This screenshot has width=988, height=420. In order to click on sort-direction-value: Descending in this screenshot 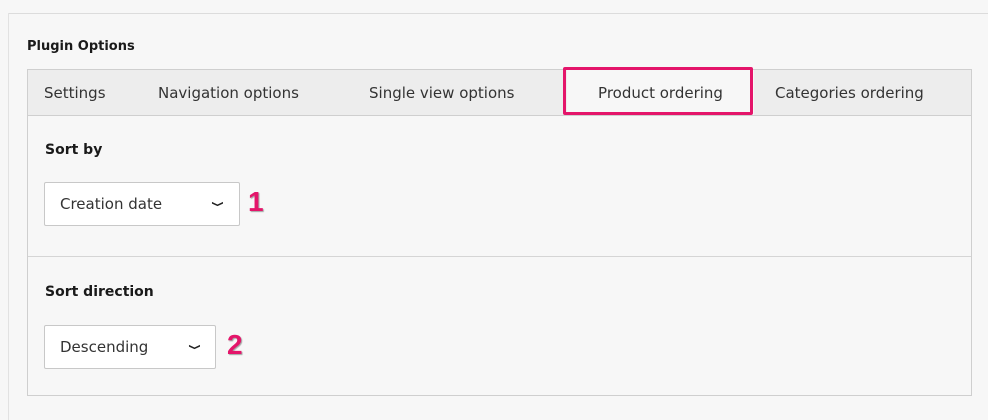, I will do `click(104, 347)`.